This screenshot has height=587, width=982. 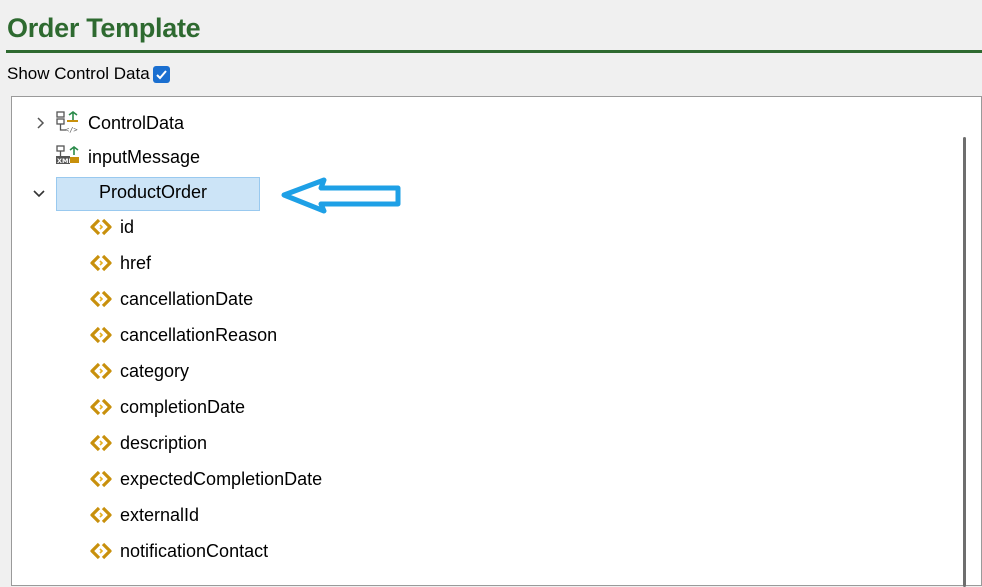 What do you see at coordinates (964, 362) in the screenshot?
I see `vertical-scrollbar` at bounding box center [964, 362].